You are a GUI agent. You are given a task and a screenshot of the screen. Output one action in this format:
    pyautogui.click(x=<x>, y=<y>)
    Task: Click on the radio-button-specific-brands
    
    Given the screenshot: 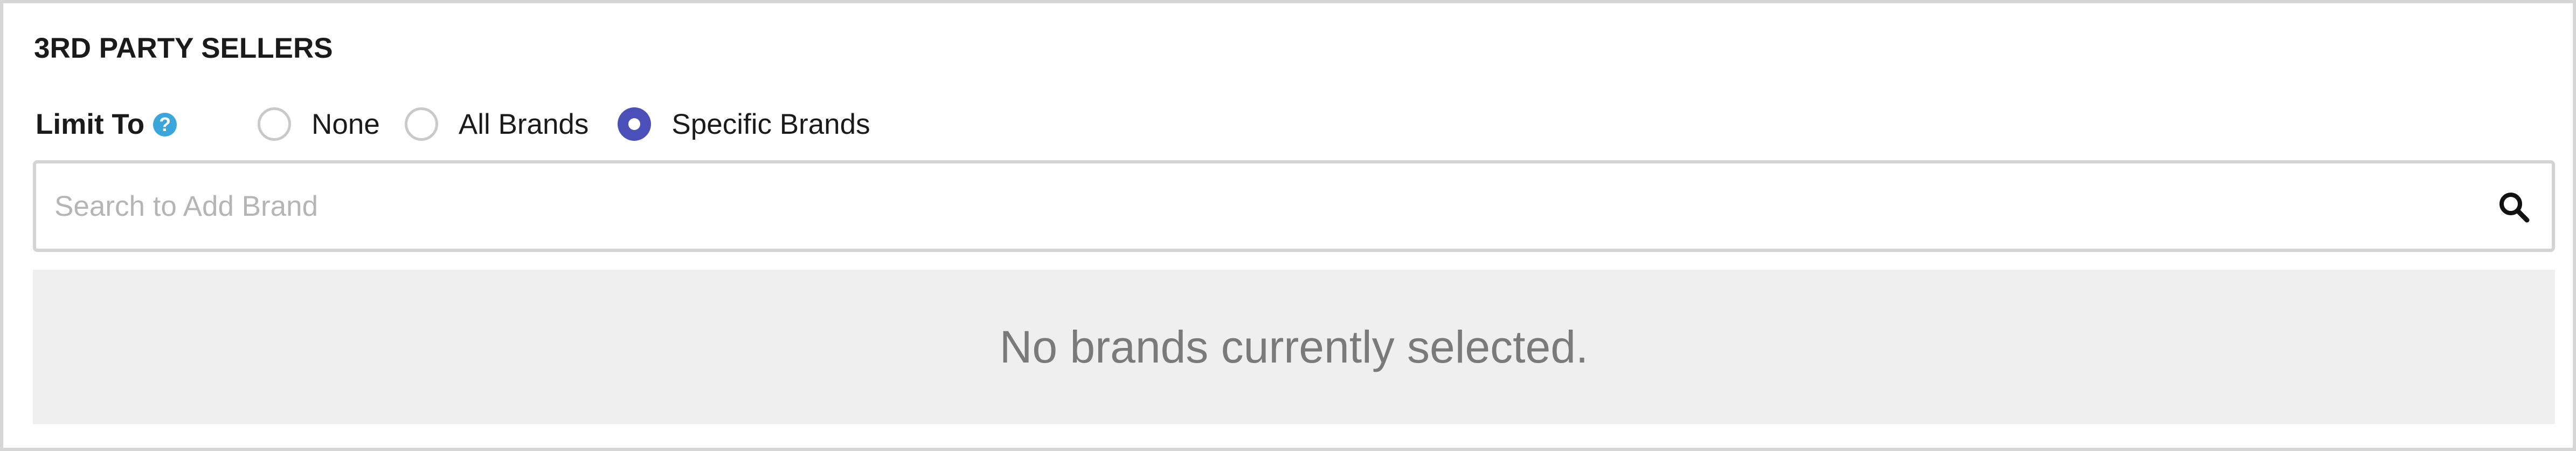 What is the action you would take?
    pyautogui.click(x=635, y=124)
    